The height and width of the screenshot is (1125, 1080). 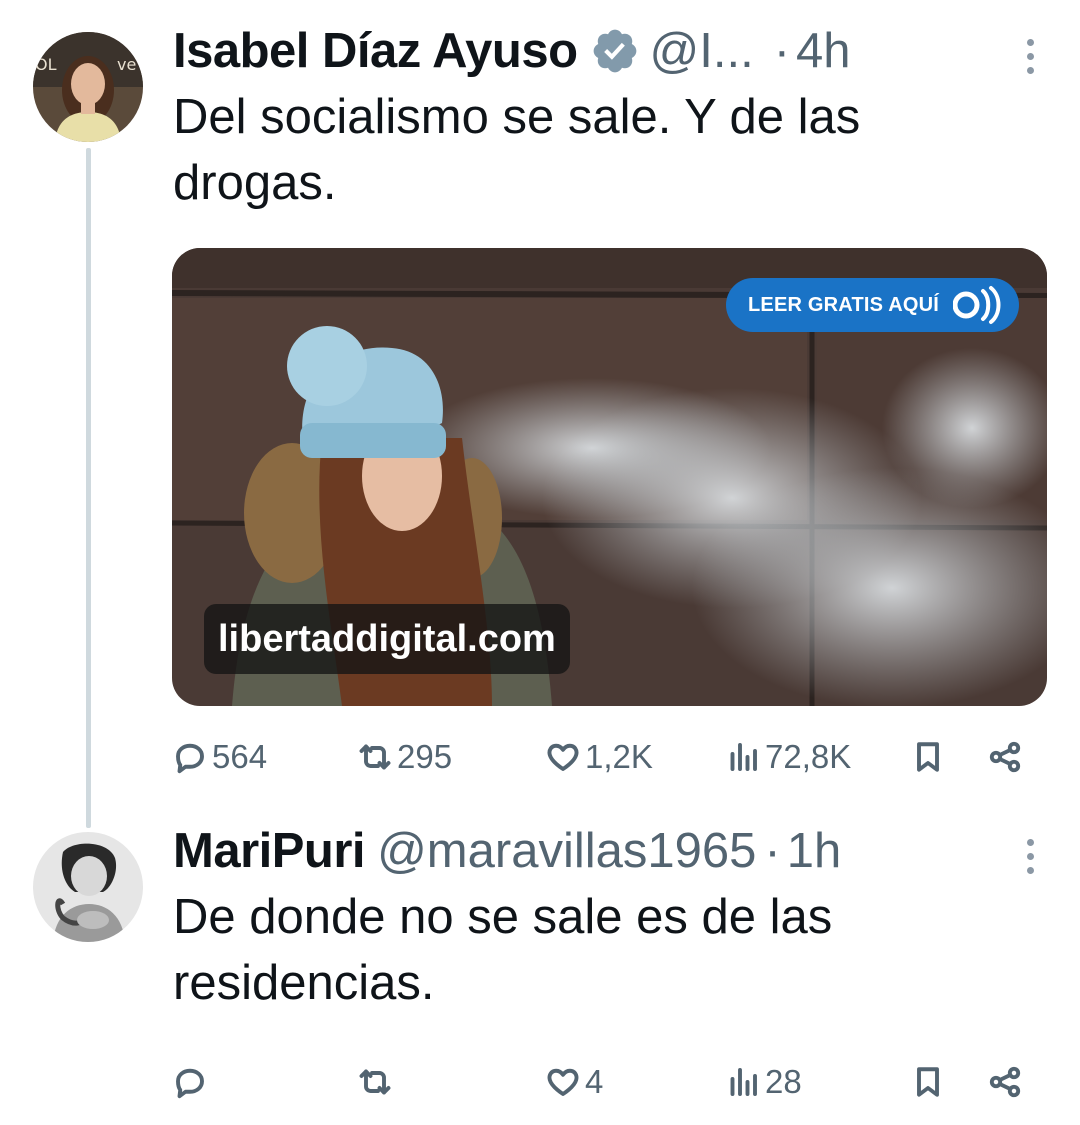 I want to click on views-button: 28, so click(x=763, y=1082).